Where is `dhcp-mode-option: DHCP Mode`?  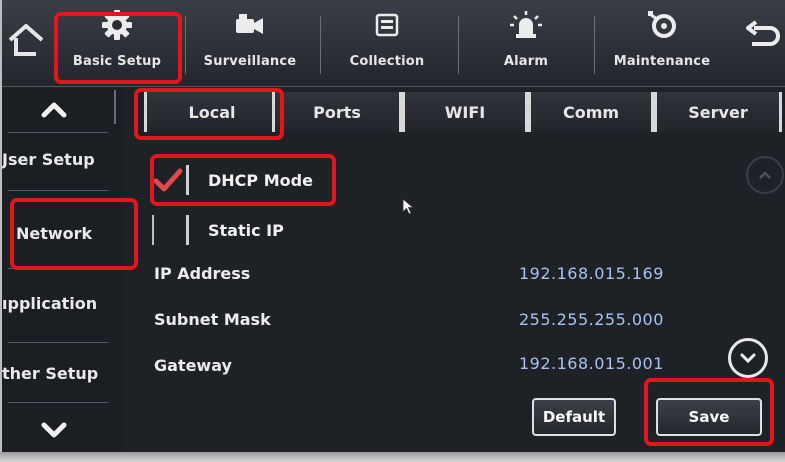
dhcp-mode-option: DHCP Mode is located at coordinates (237, 180).